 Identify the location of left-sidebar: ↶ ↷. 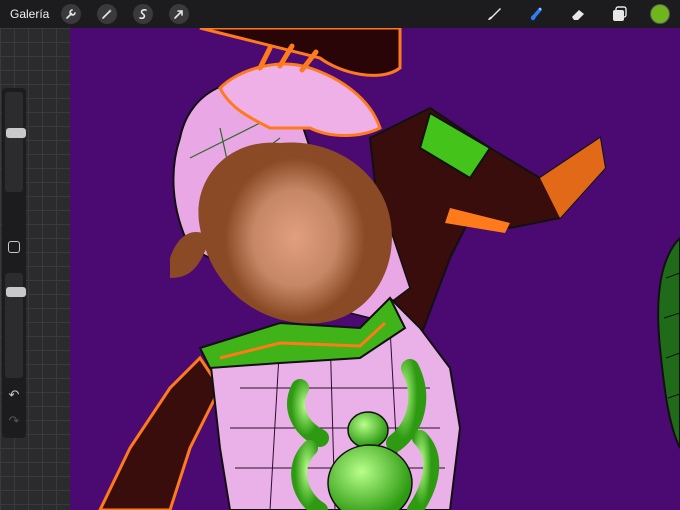
(35, 269).